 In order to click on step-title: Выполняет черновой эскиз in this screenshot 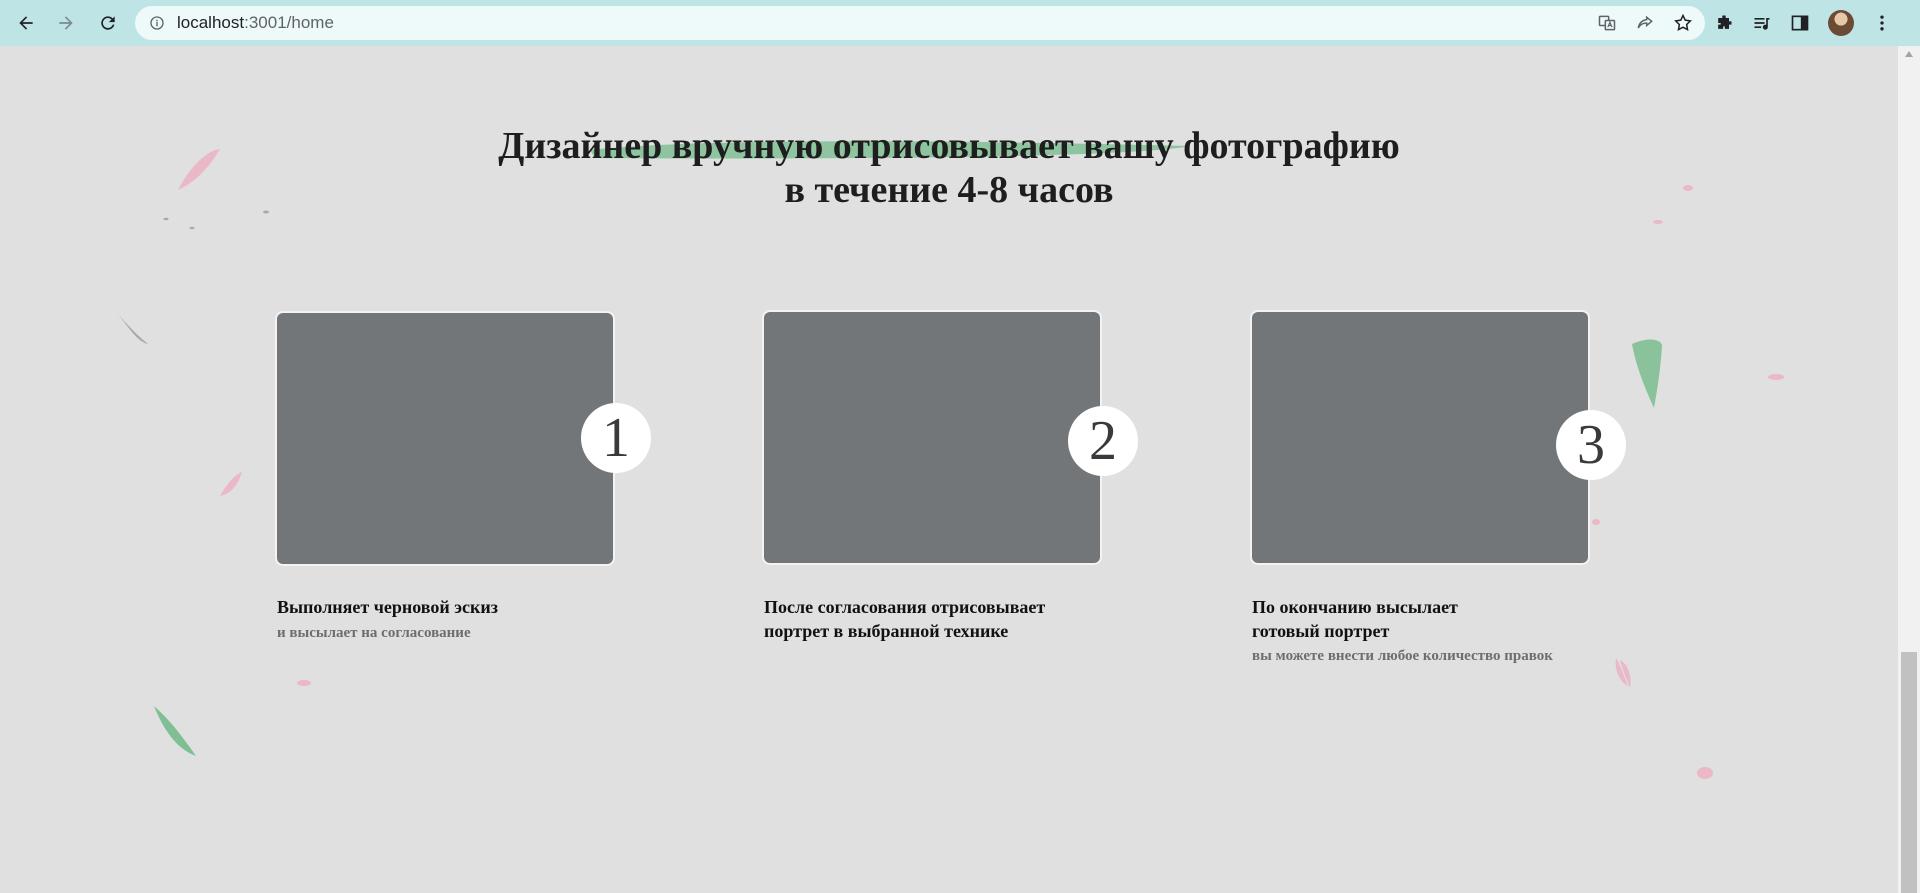, I will do `click(457, 607)`.